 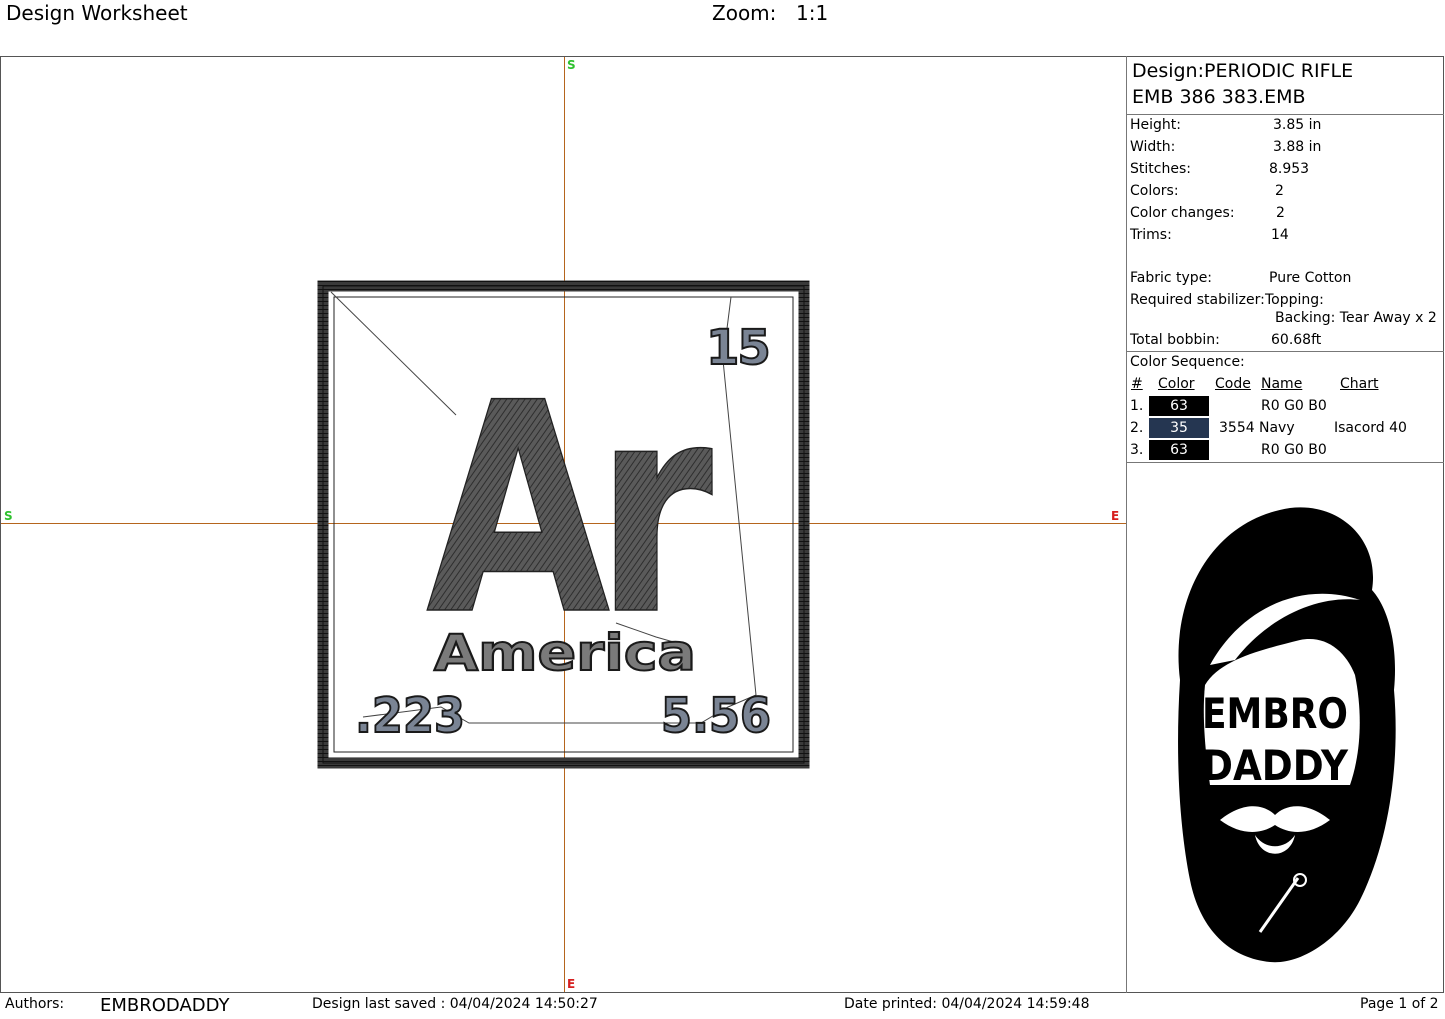 I want to click on sequence-row: 3. 63 R0 G0 B0, so click(x=1285, y=450).